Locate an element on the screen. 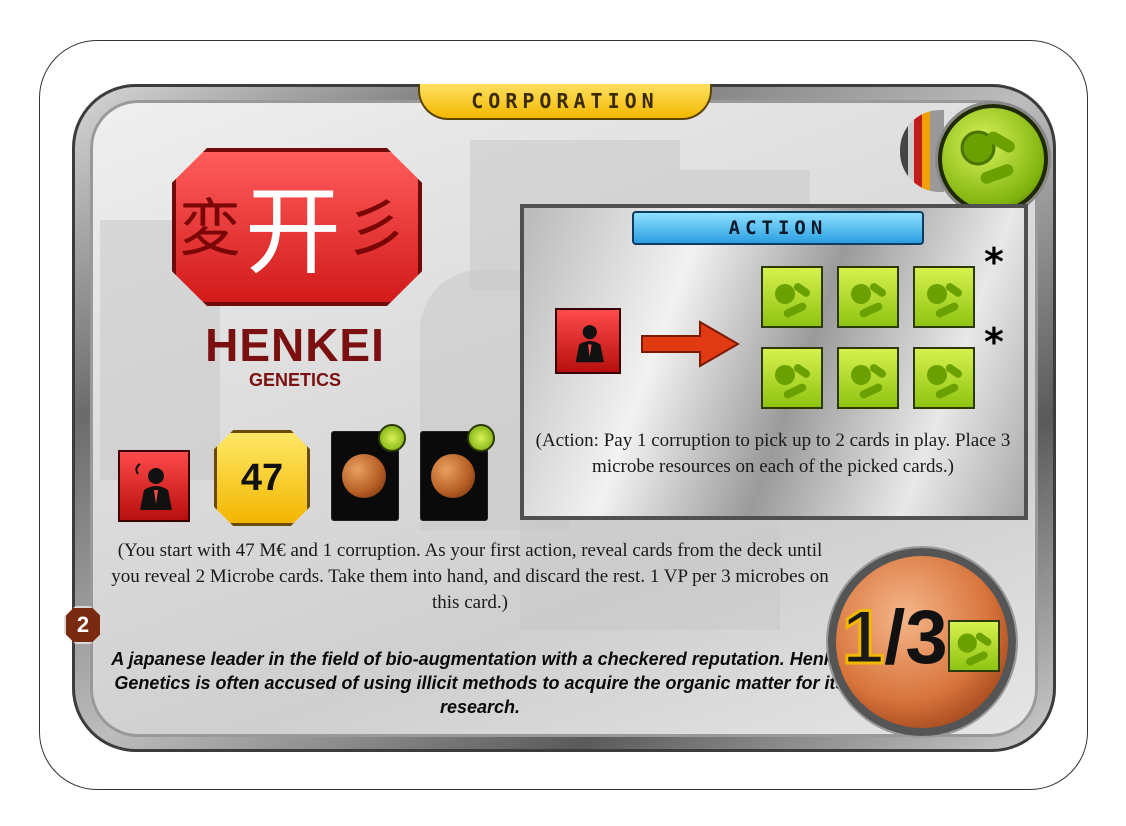  victory-points: 1/3 is located at coordinates (894, 637).